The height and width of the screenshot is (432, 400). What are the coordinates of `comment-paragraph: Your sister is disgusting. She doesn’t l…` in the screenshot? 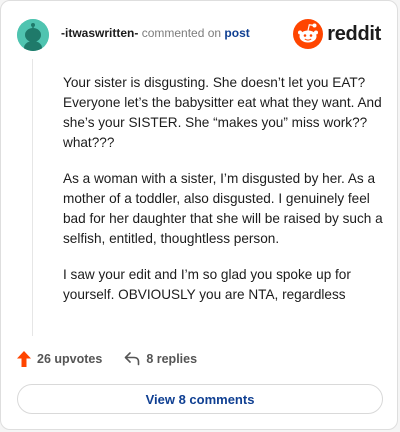 It's located at (222, 112).